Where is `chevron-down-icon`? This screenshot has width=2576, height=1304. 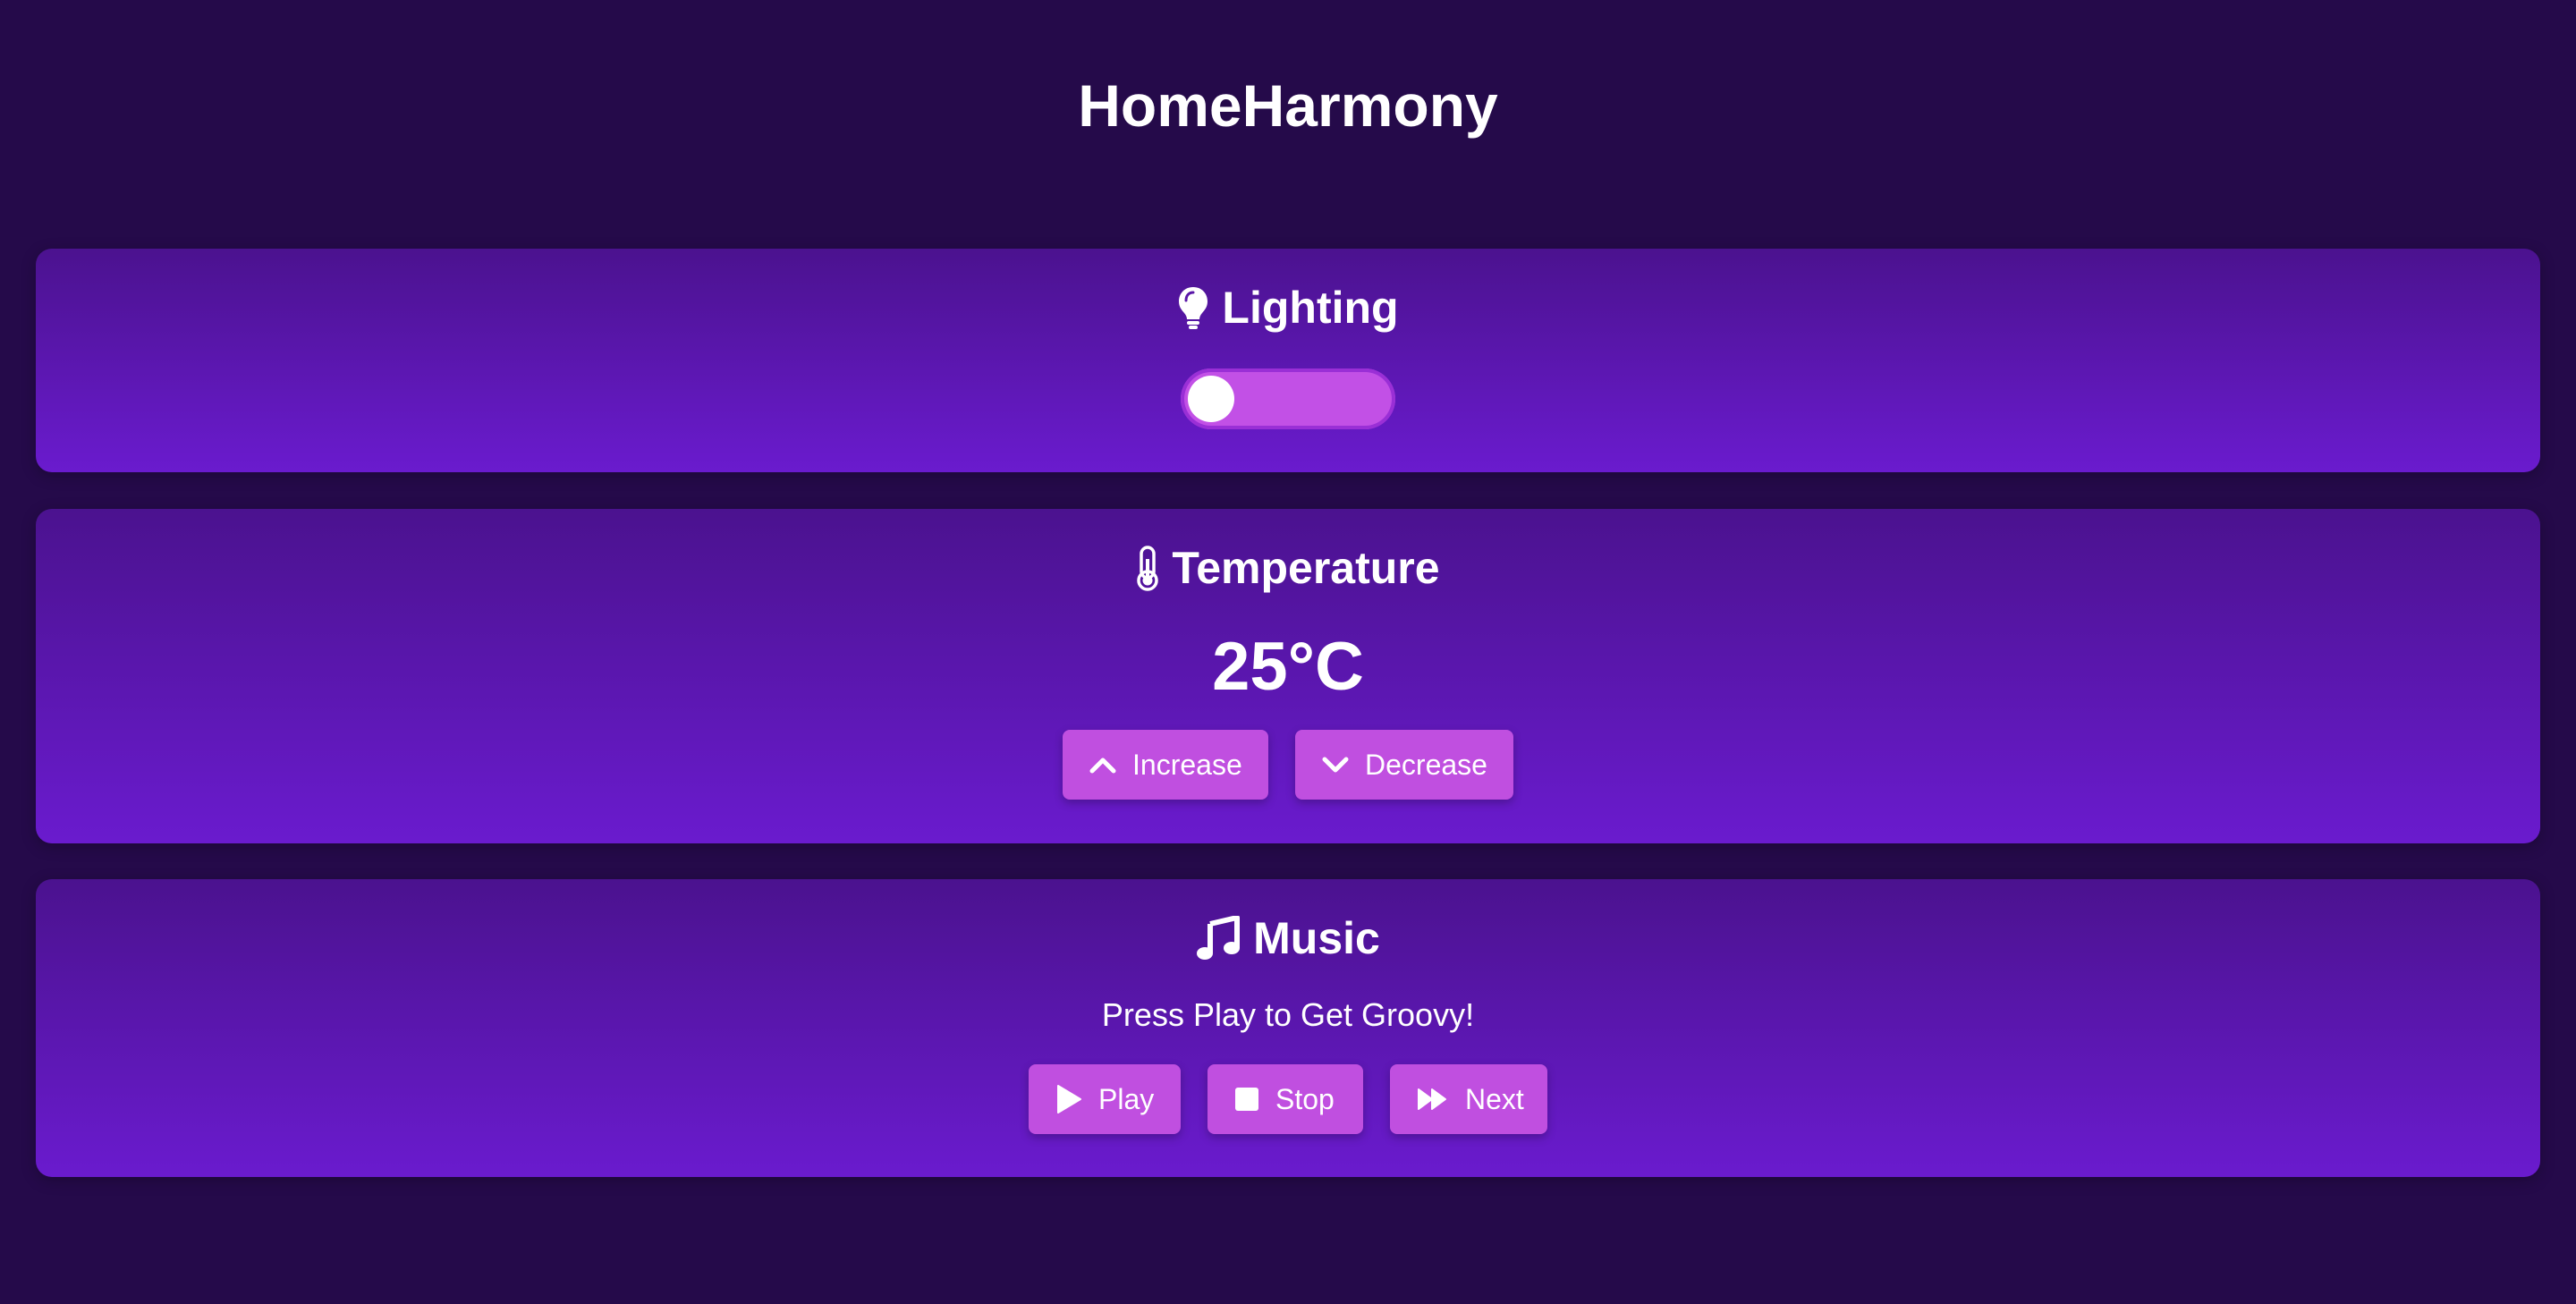 chevron-down-icon is located at coordinates (1335, 765).